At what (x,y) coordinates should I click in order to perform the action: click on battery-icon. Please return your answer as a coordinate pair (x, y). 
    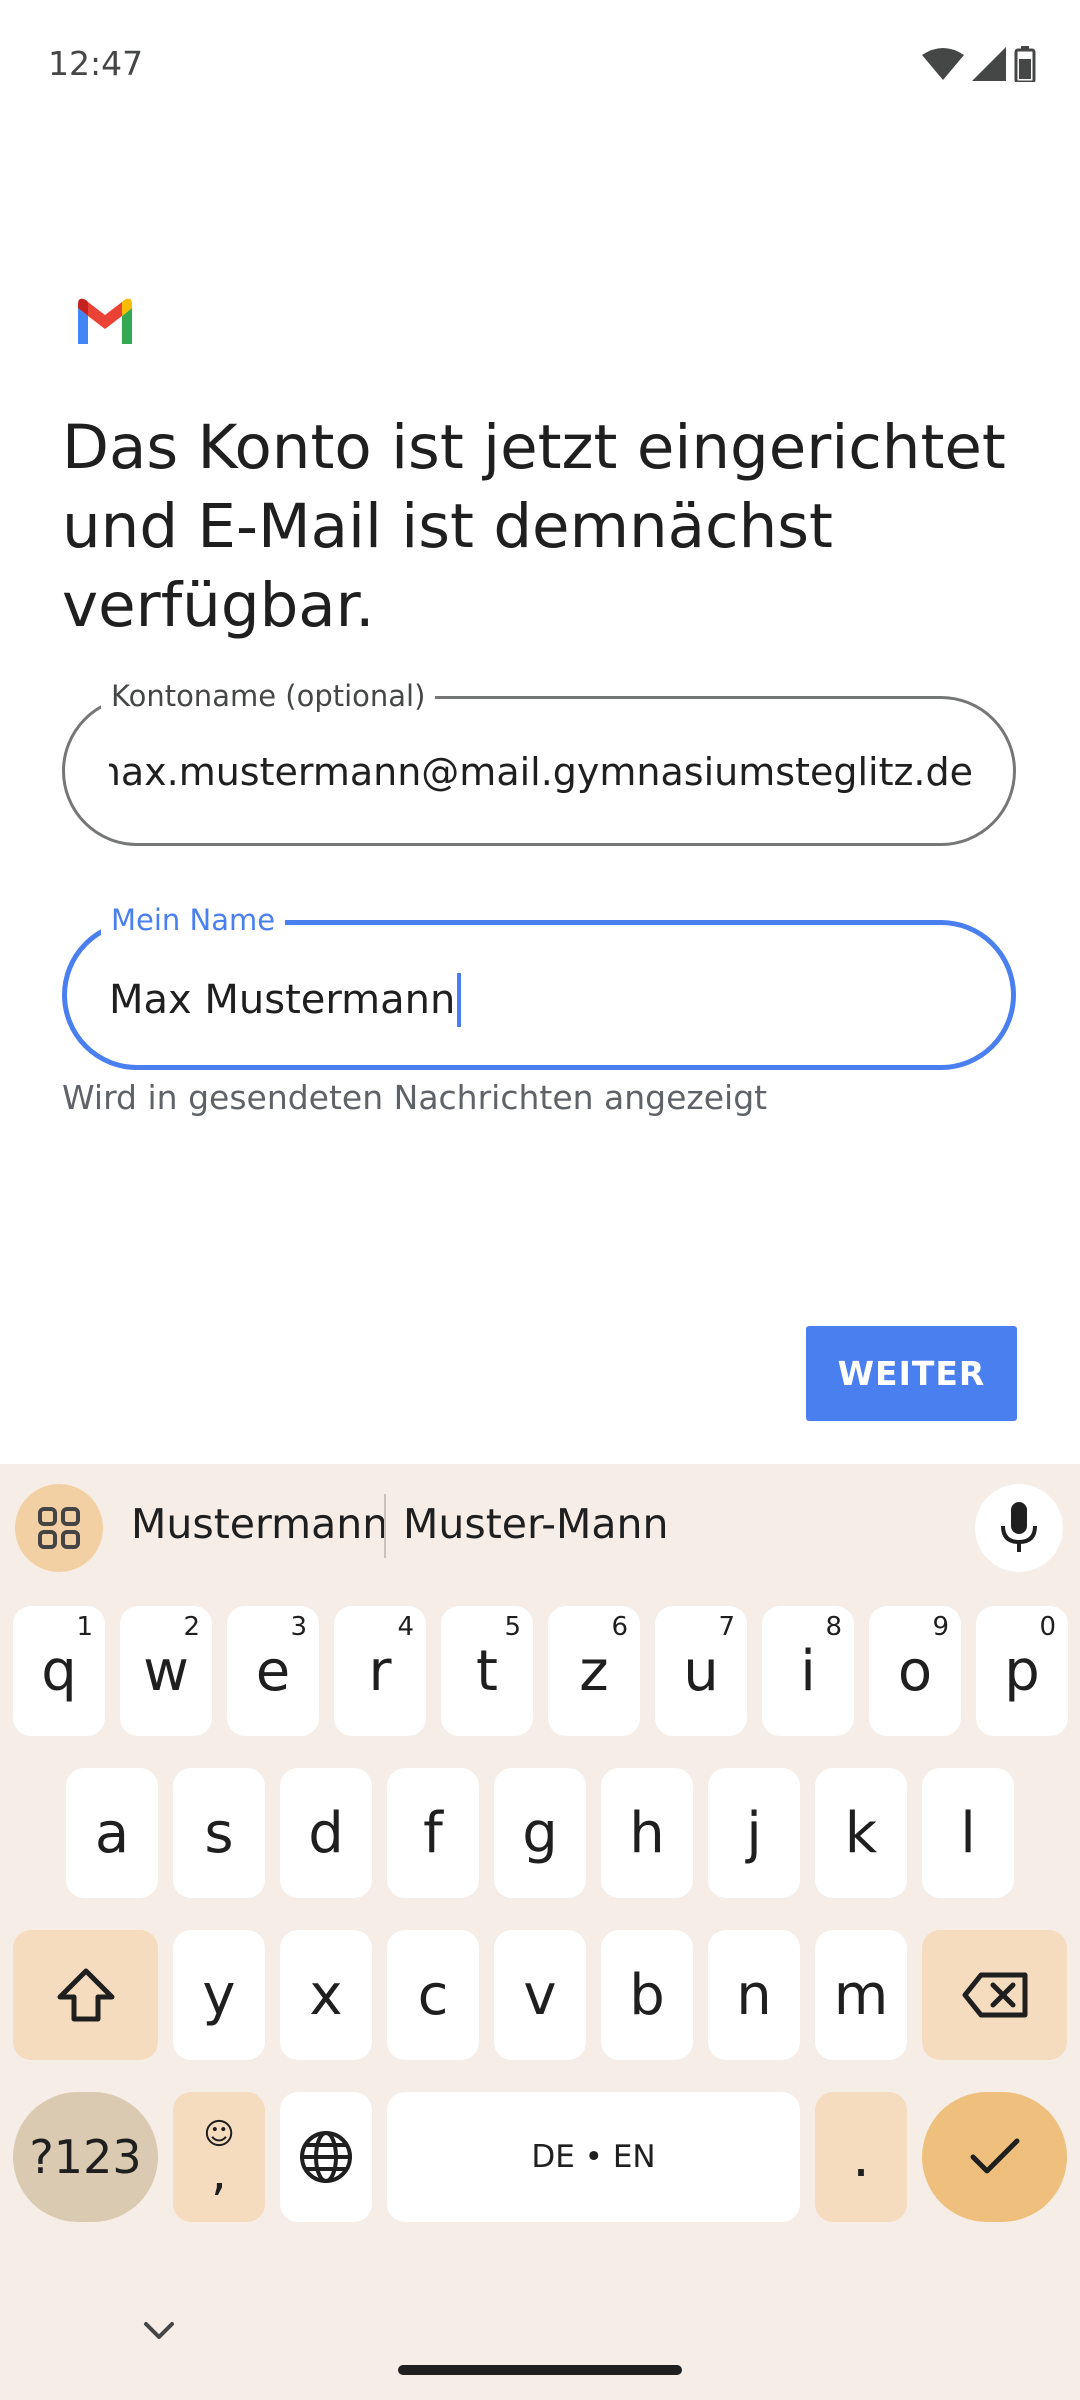
    Looking at the image, I should click on (1025, 64).